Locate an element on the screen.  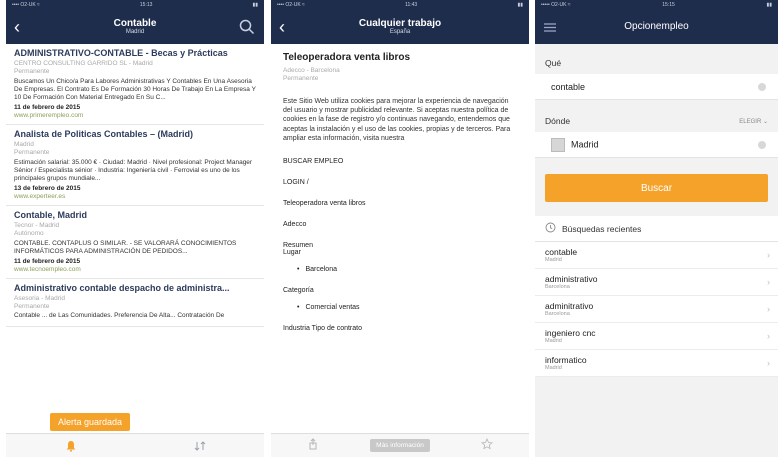
recent-query: contable is located at coordinates (561, 252).